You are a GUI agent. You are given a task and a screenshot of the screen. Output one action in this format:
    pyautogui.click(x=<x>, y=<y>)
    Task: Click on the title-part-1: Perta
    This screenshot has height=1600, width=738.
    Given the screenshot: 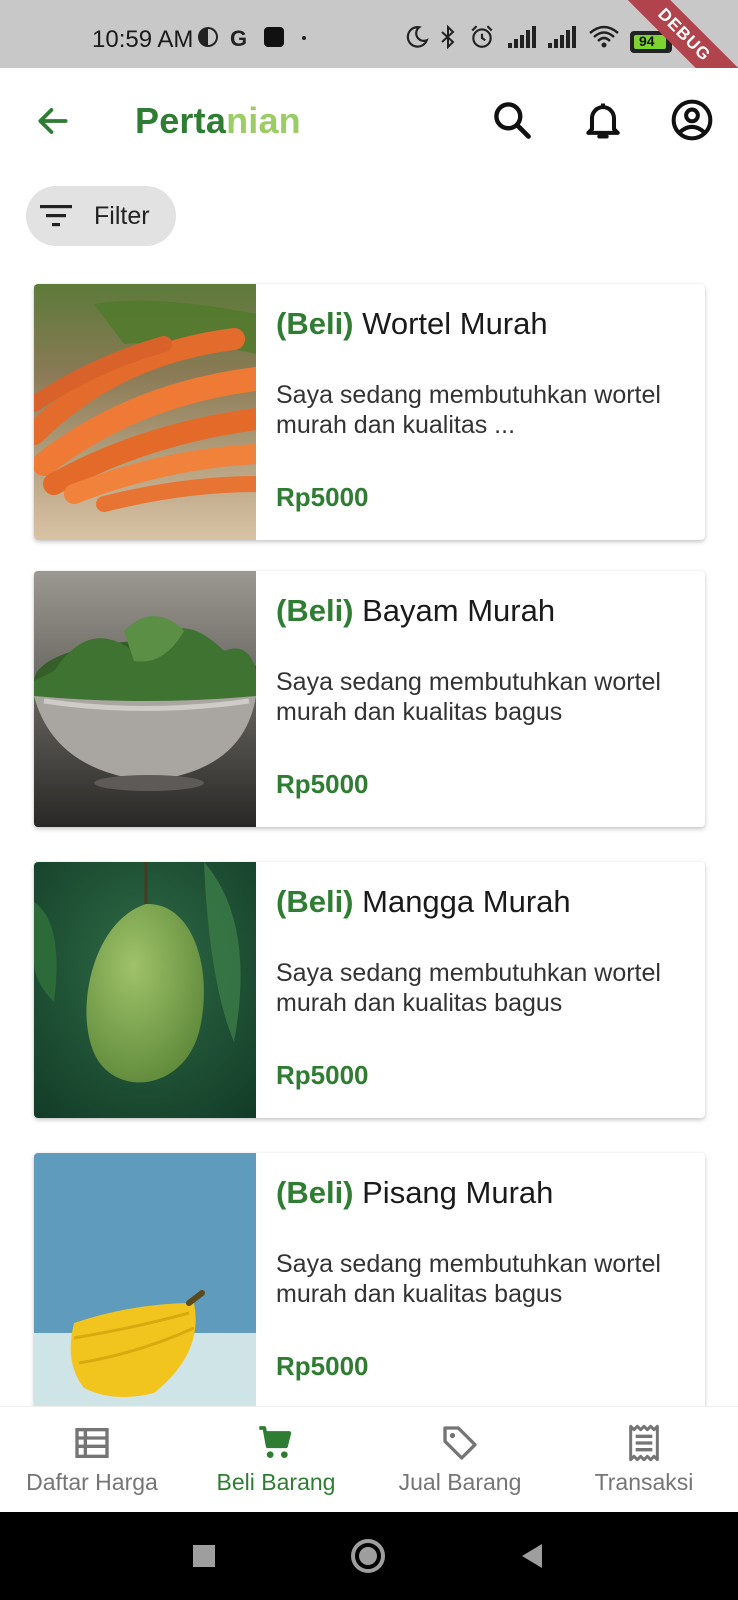 What is the action you would take?
    pyautogui.click(x=181, y=120)
    